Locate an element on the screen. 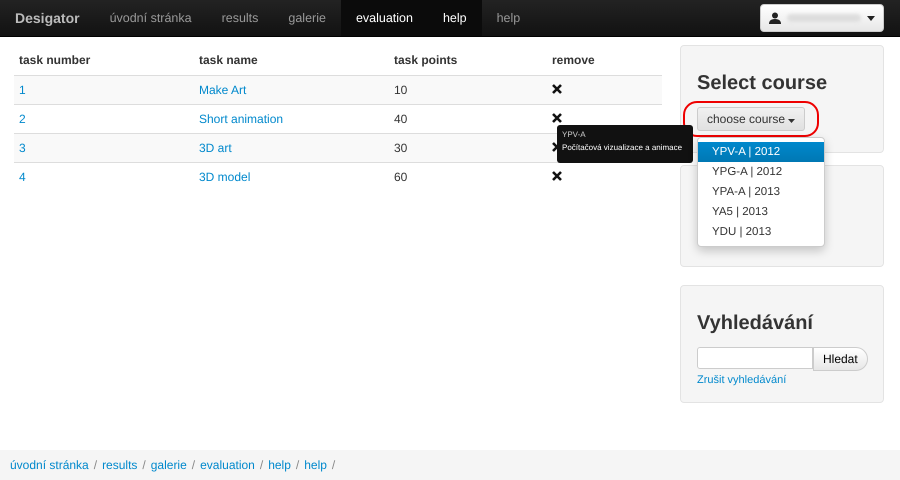 The image size is (900, 480). breadcrumb-link: evaluation is located at coordinates (227, 465).